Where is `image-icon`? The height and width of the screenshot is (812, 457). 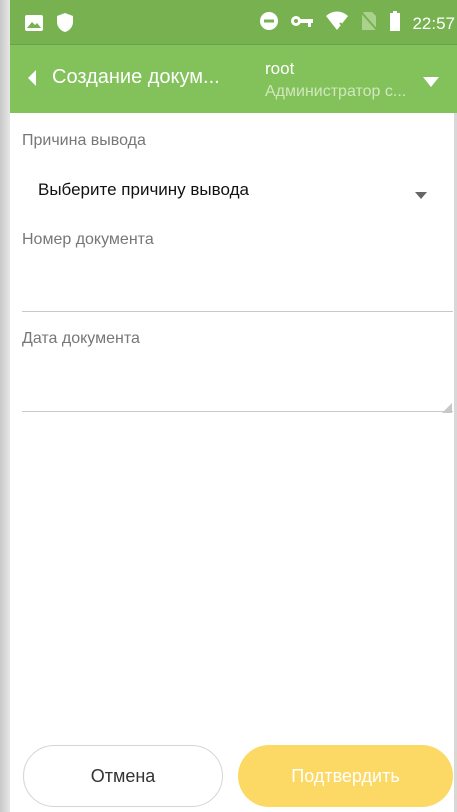 image-icon is located at coordinates (34, 25).